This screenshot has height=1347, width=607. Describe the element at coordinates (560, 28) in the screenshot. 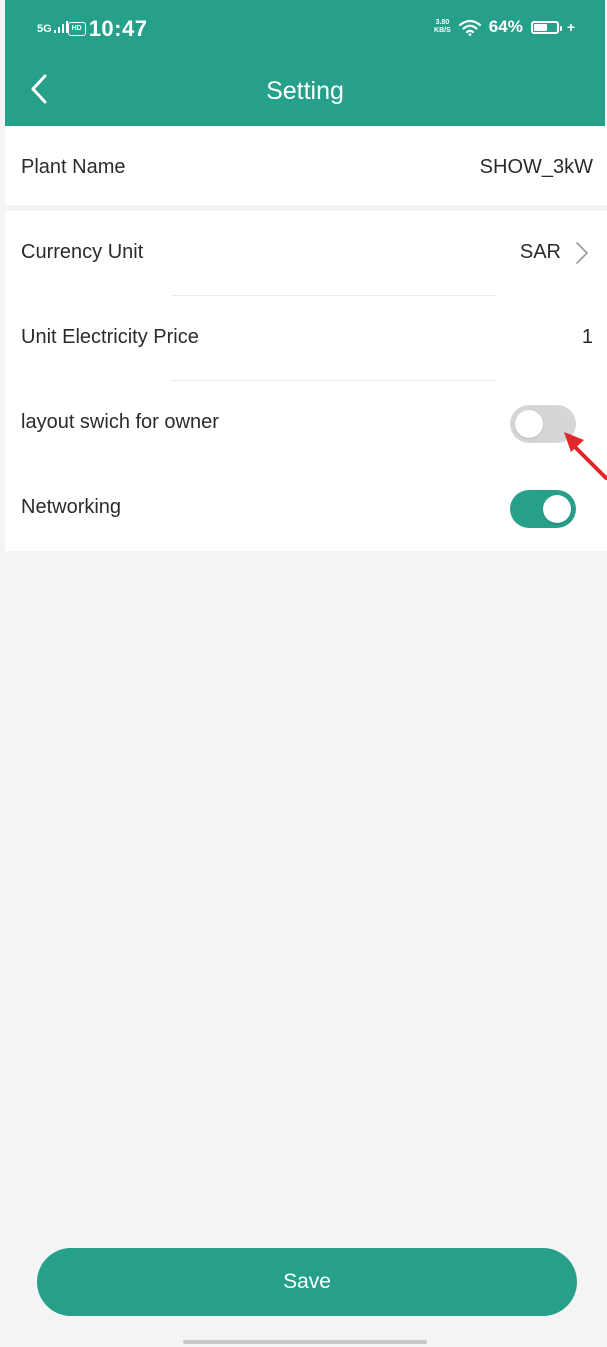

I see `battery-cap` at that location.